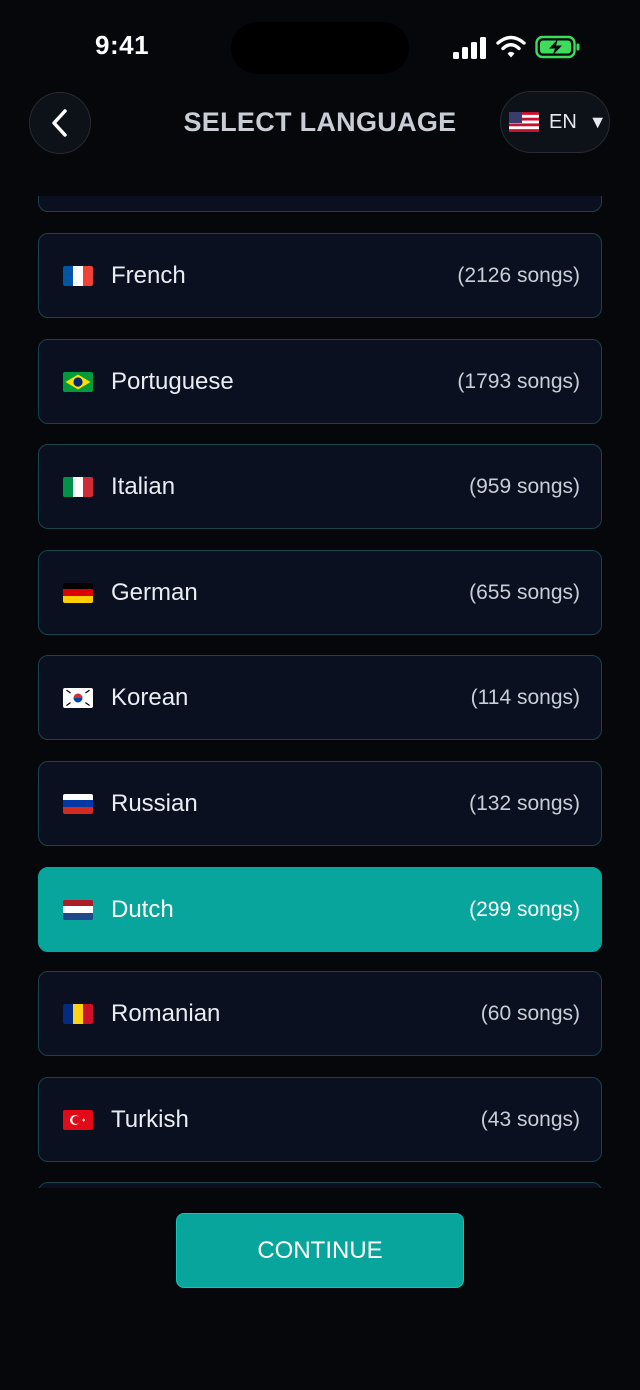 The image size is (640, 1390). What do you see at coordinates (143, 486) in the screenshot?
I see `language-name: Italian` at bounding box center [143, 486].